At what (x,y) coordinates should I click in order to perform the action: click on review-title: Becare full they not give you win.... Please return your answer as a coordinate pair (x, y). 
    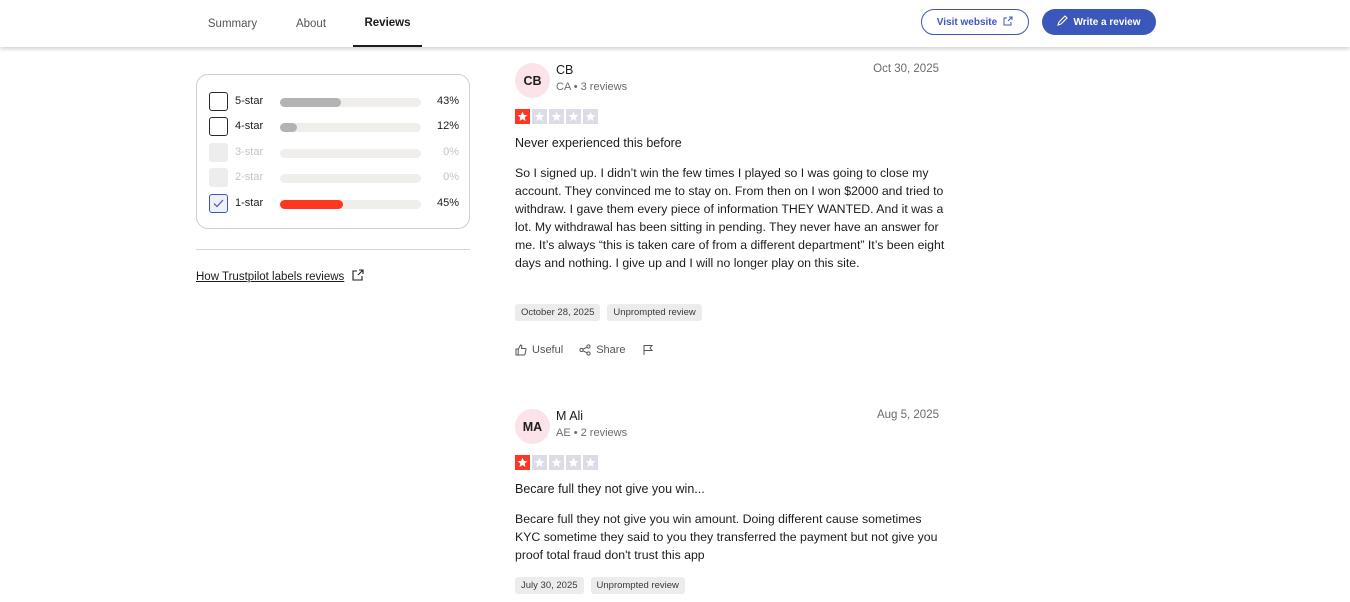
    Looking at the image, I should click on (610, 489).